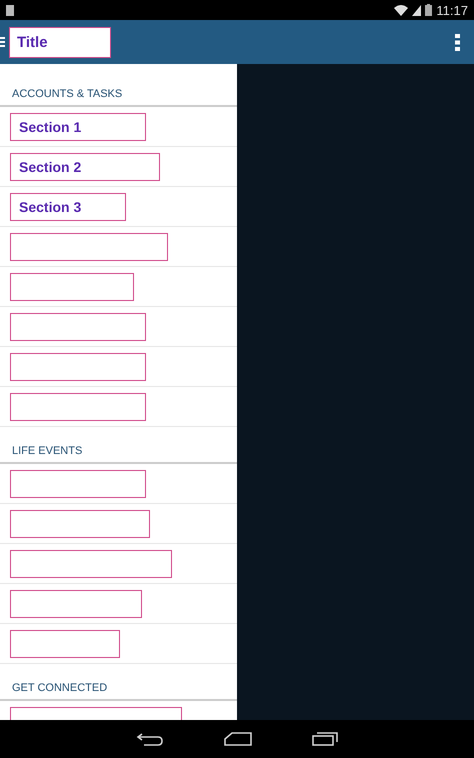 The image size is (474, 758). Describe the element at coordinates (85, 166) in the screenshot. I see `drawer-item: Section 2` at that location.